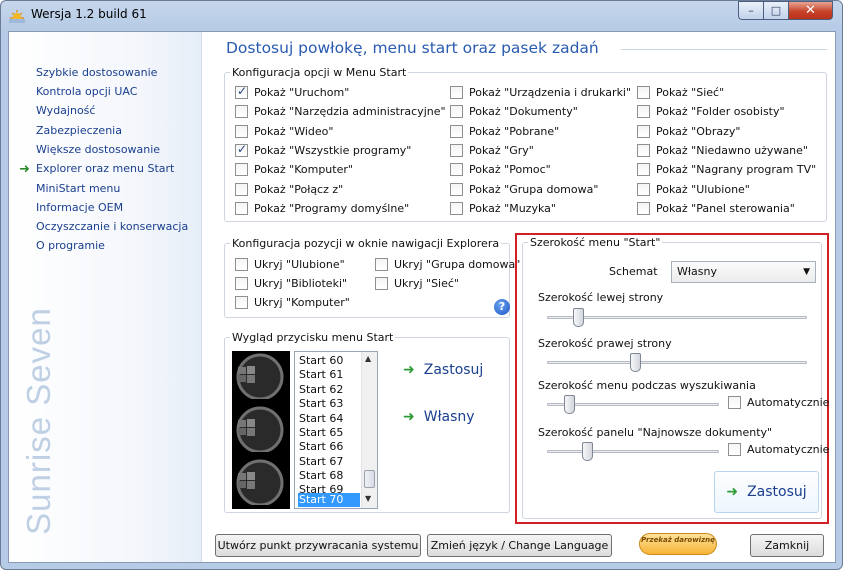  Describe the element at coordinates (368, 498) in the screenshot. I see `scroll-down-icon: ▼` at that location.